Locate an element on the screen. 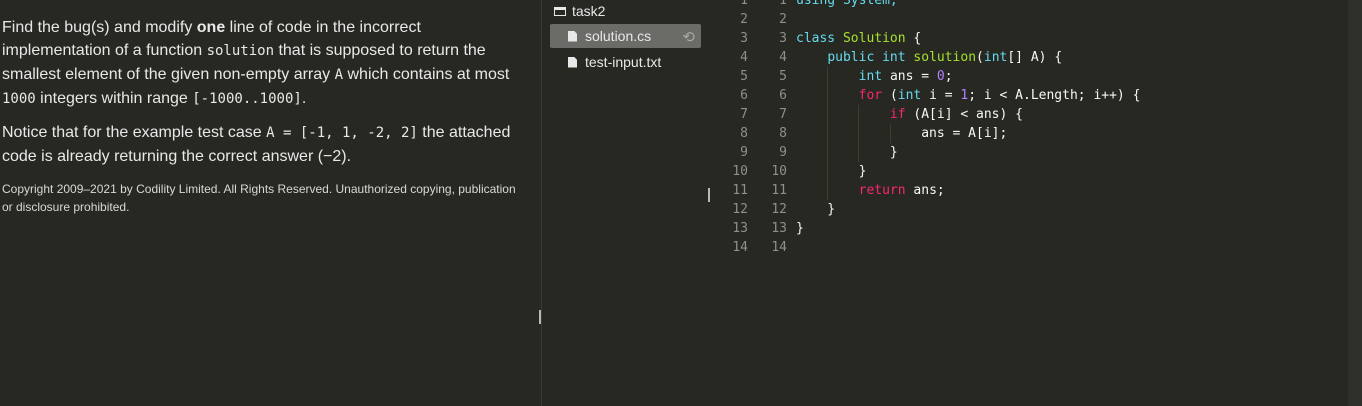  line-number-original: 7 is located at coordinates (744, 114).